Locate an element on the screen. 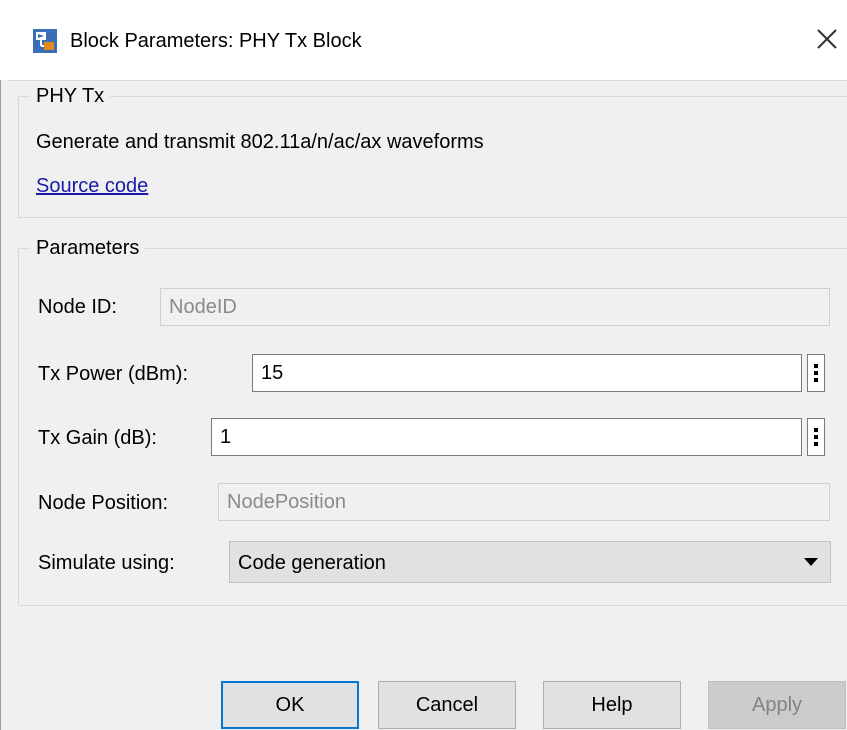 This screenshot has width=847, height=730. cancel-button: Cancel is located at coordinates (447, 705).